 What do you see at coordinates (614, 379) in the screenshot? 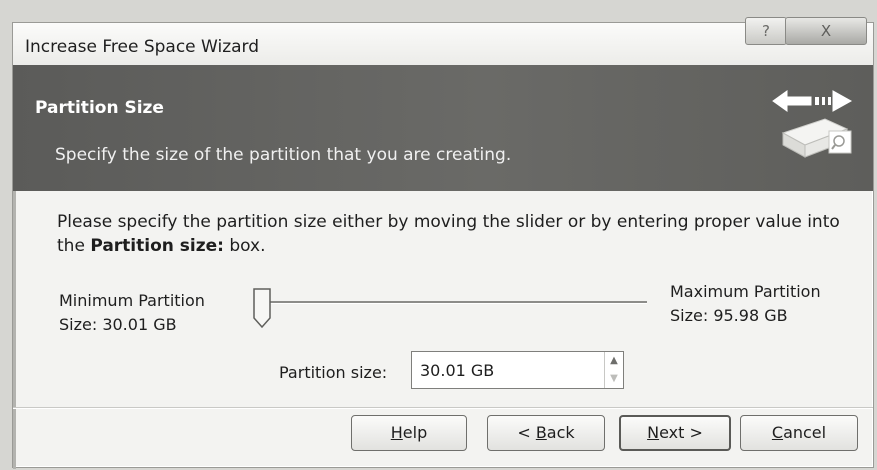
I see `spin-down-icon: ▼` at bounding box center [614, 379].